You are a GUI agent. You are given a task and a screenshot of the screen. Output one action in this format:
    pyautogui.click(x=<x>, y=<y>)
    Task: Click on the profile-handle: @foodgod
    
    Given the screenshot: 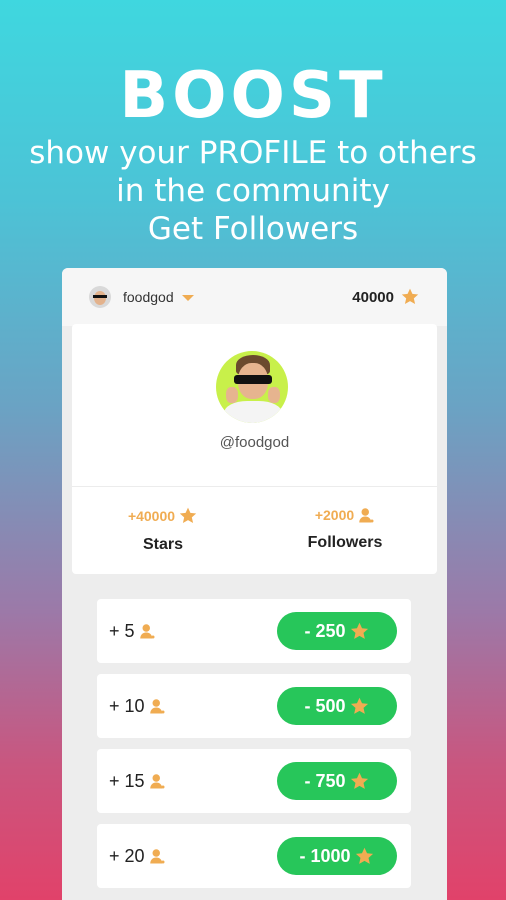 What is the action you would take?
    pyautogui.click(x=254, y=442)
    